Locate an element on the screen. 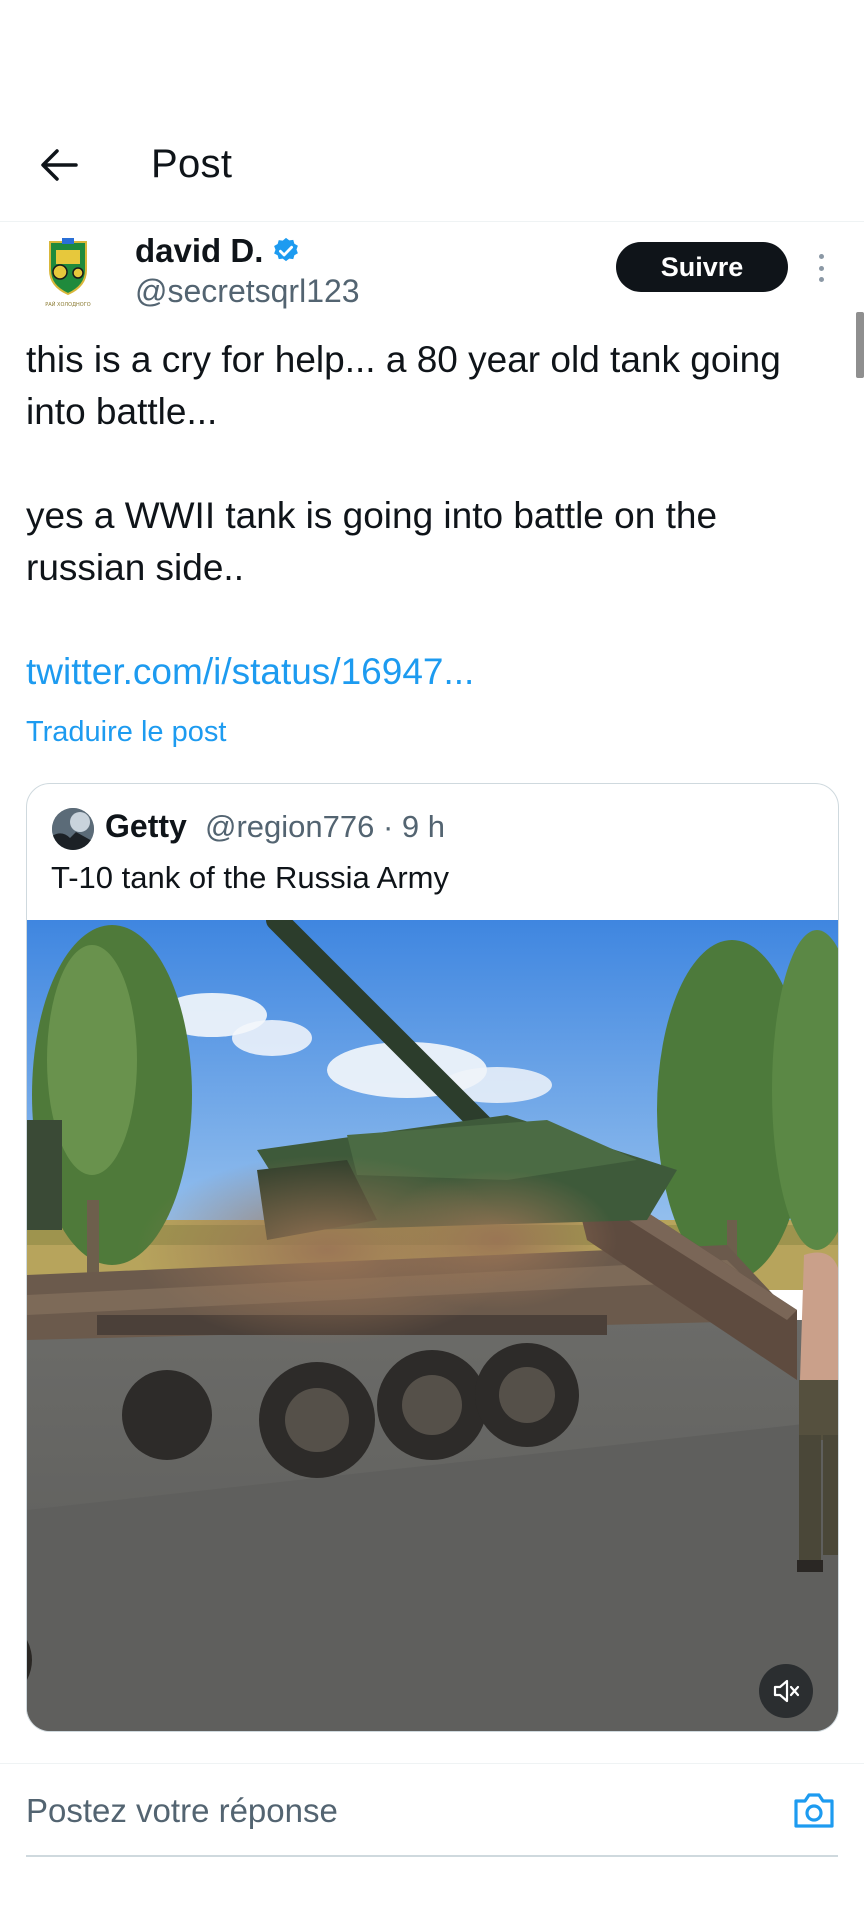 The width and height of the screenshot is (864, 1920). reply-composer: Postez votre réponse is located at coordinates (432, 1811).